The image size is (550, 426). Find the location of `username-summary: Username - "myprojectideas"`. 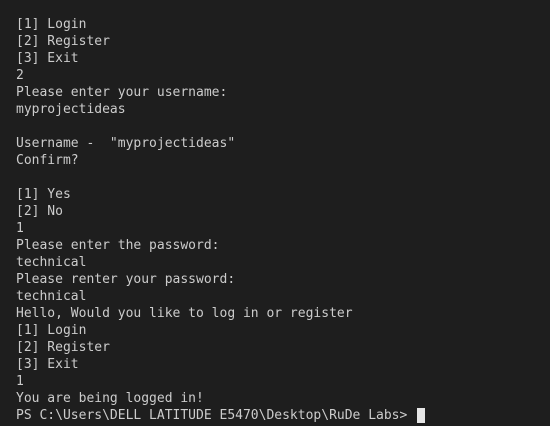

username-summary: Username - "myprojectideas" is located at coordinates (126, 143).